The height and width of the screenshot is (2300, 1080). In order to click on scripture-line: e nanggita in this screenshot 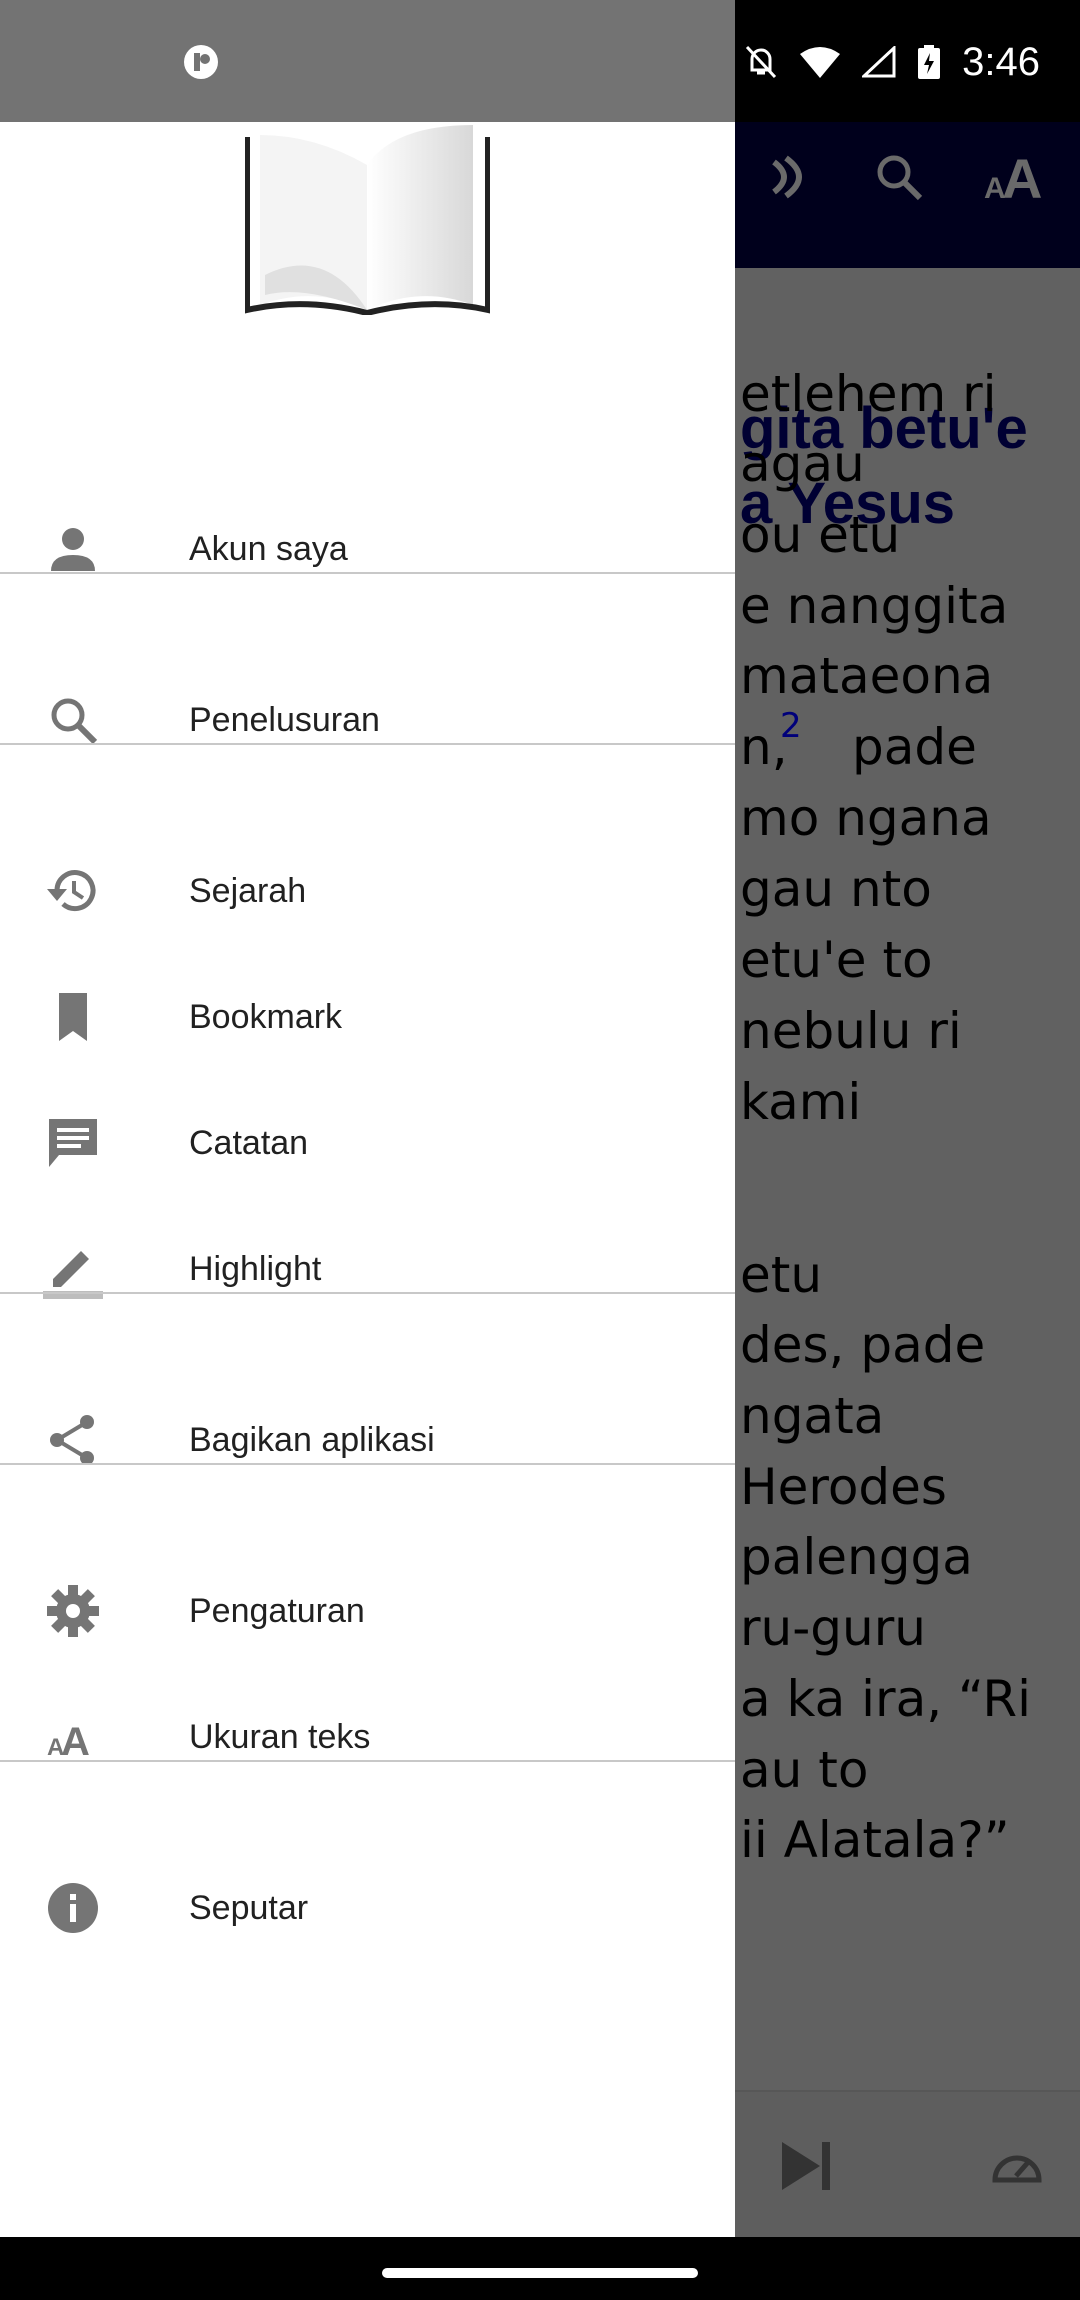, I will do `click(874, 606)`.